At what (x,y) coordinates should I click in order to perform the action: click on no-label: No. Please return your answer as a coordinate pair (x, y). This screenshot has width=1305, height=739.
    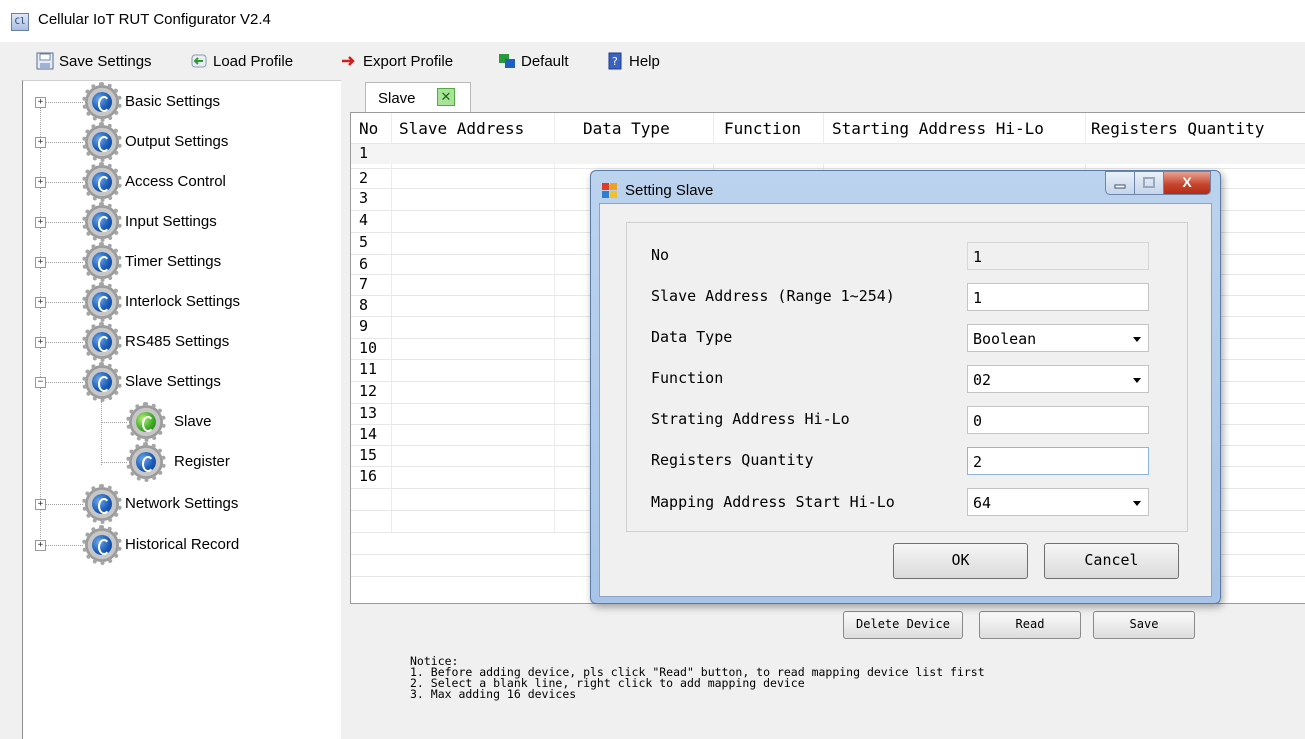
    Looking at the image, I should click on (660, 255).